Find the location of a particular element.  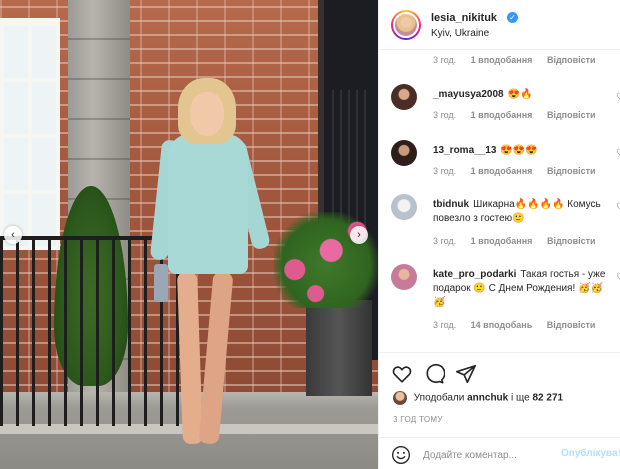

likes-summary: Уподобали annchuk і ще 82 271 is located at coordinates (478, 398).